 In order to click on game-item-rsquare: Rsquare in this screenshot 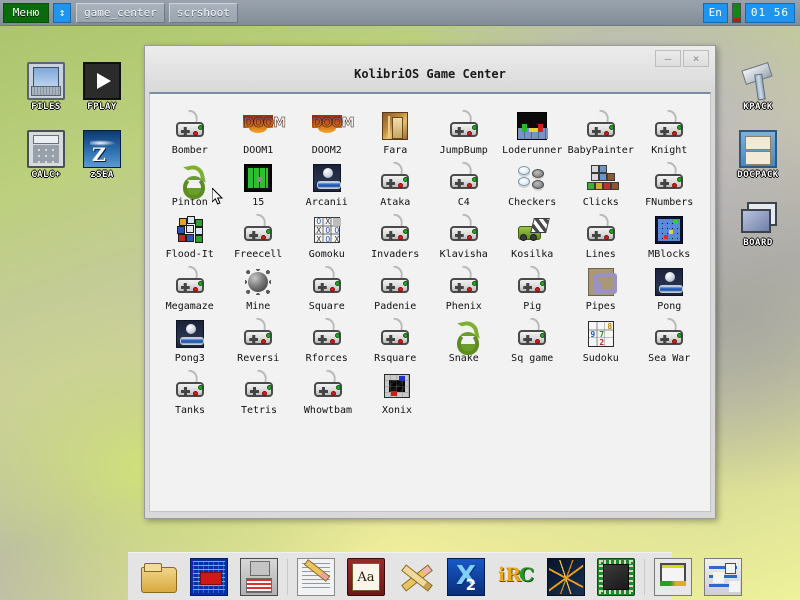, I will do `click(396, 338)`.